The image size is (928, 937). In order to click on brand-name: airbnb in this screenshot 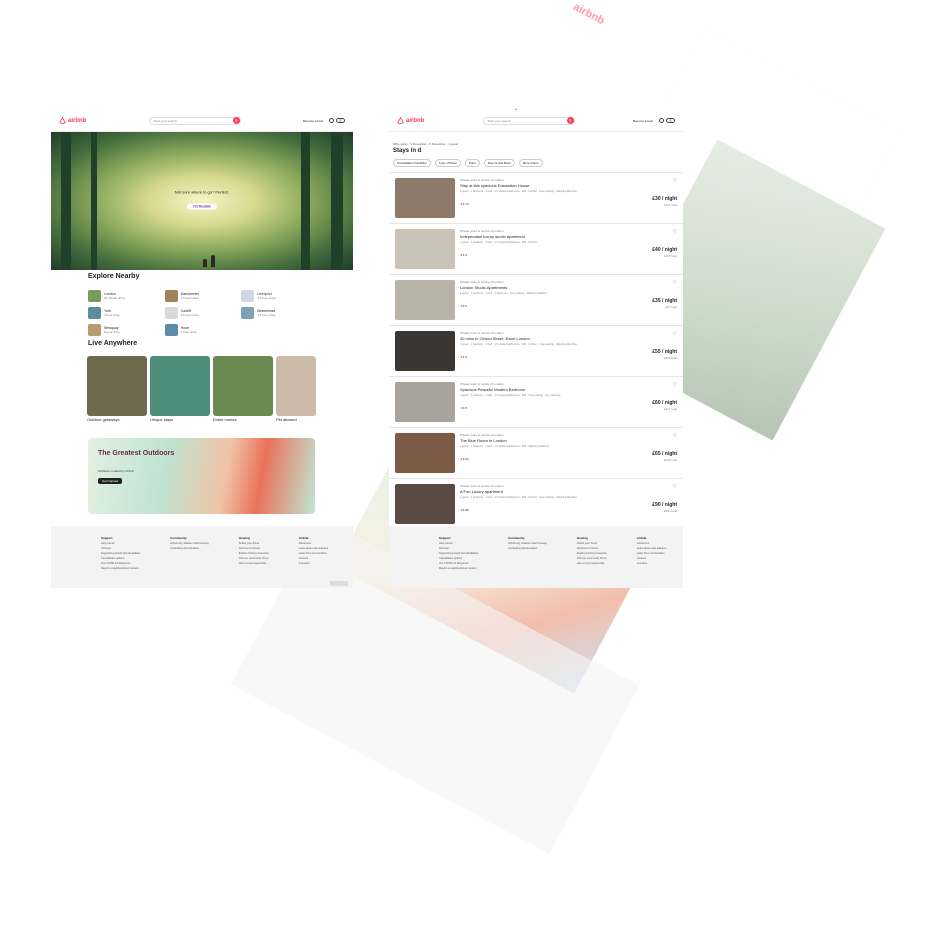, I will do `click(415, 120)`.